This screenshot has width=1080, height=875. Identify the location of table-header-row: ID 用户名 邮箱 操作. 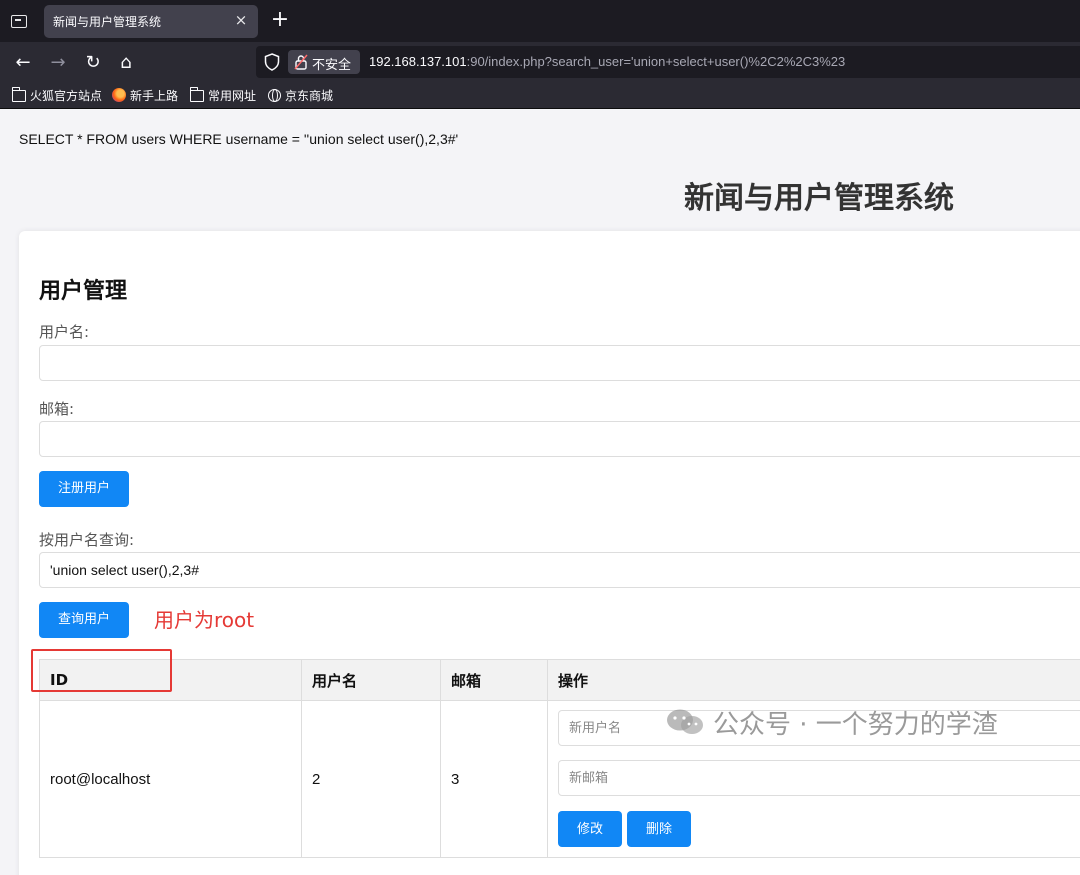
(559, 680).